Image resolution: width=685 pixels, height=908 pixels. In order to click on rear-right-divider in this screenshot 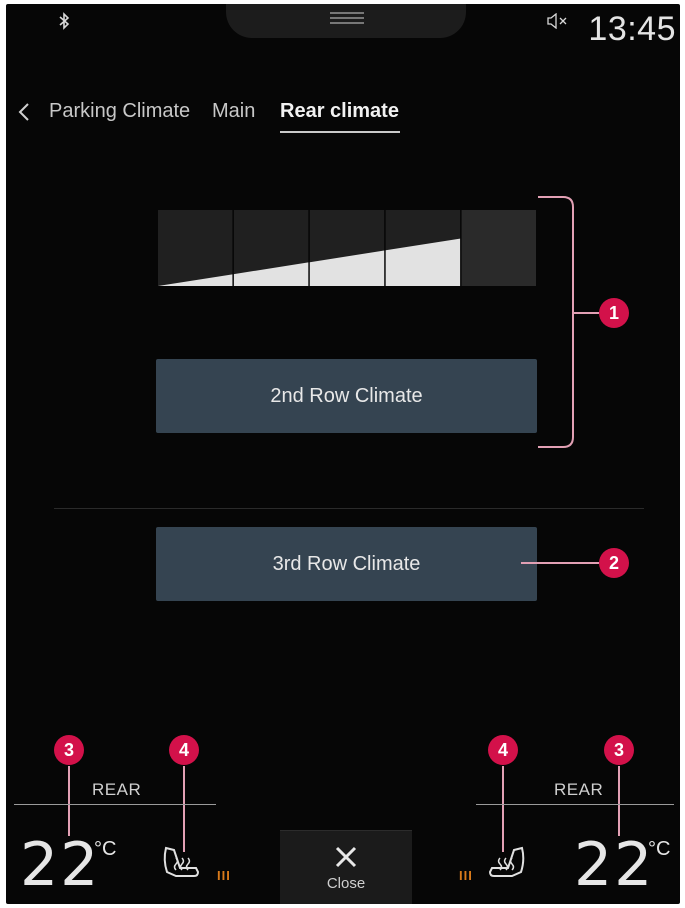, I will do `click(575, 804)`.